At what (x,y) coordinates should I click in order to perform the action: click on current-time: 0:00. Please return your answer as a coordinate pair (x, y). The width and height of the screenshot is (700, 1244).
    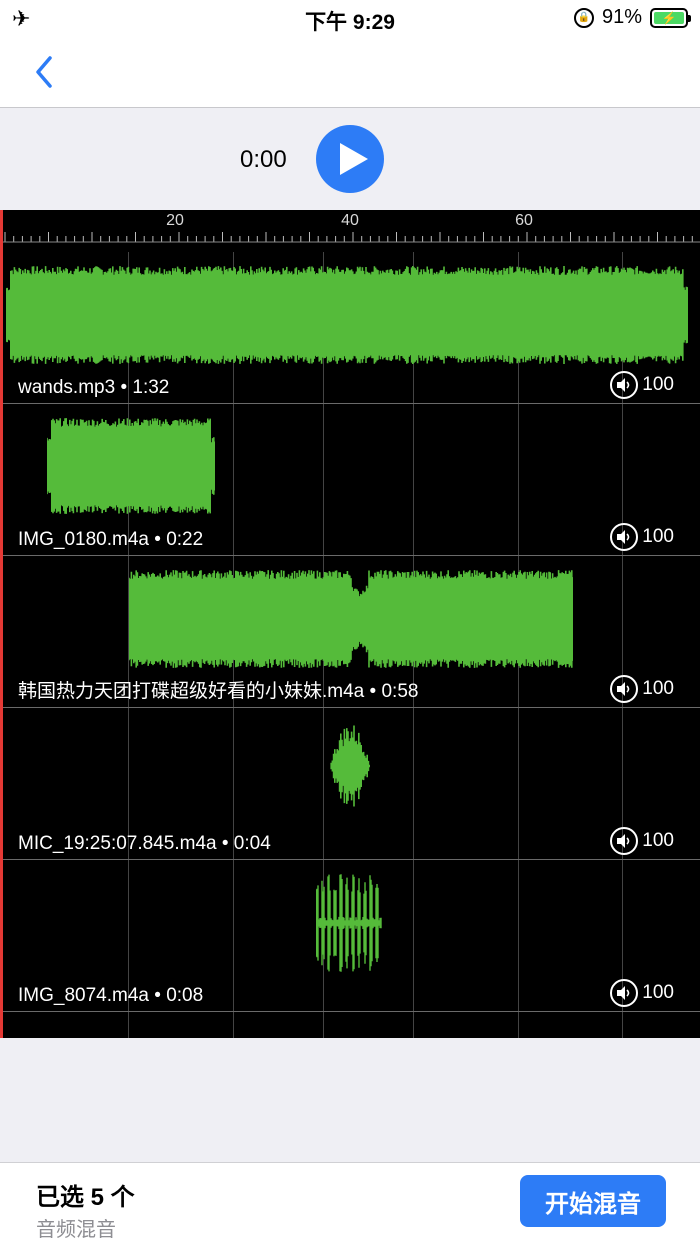
    Looking at the image, I should click on (263, 159).